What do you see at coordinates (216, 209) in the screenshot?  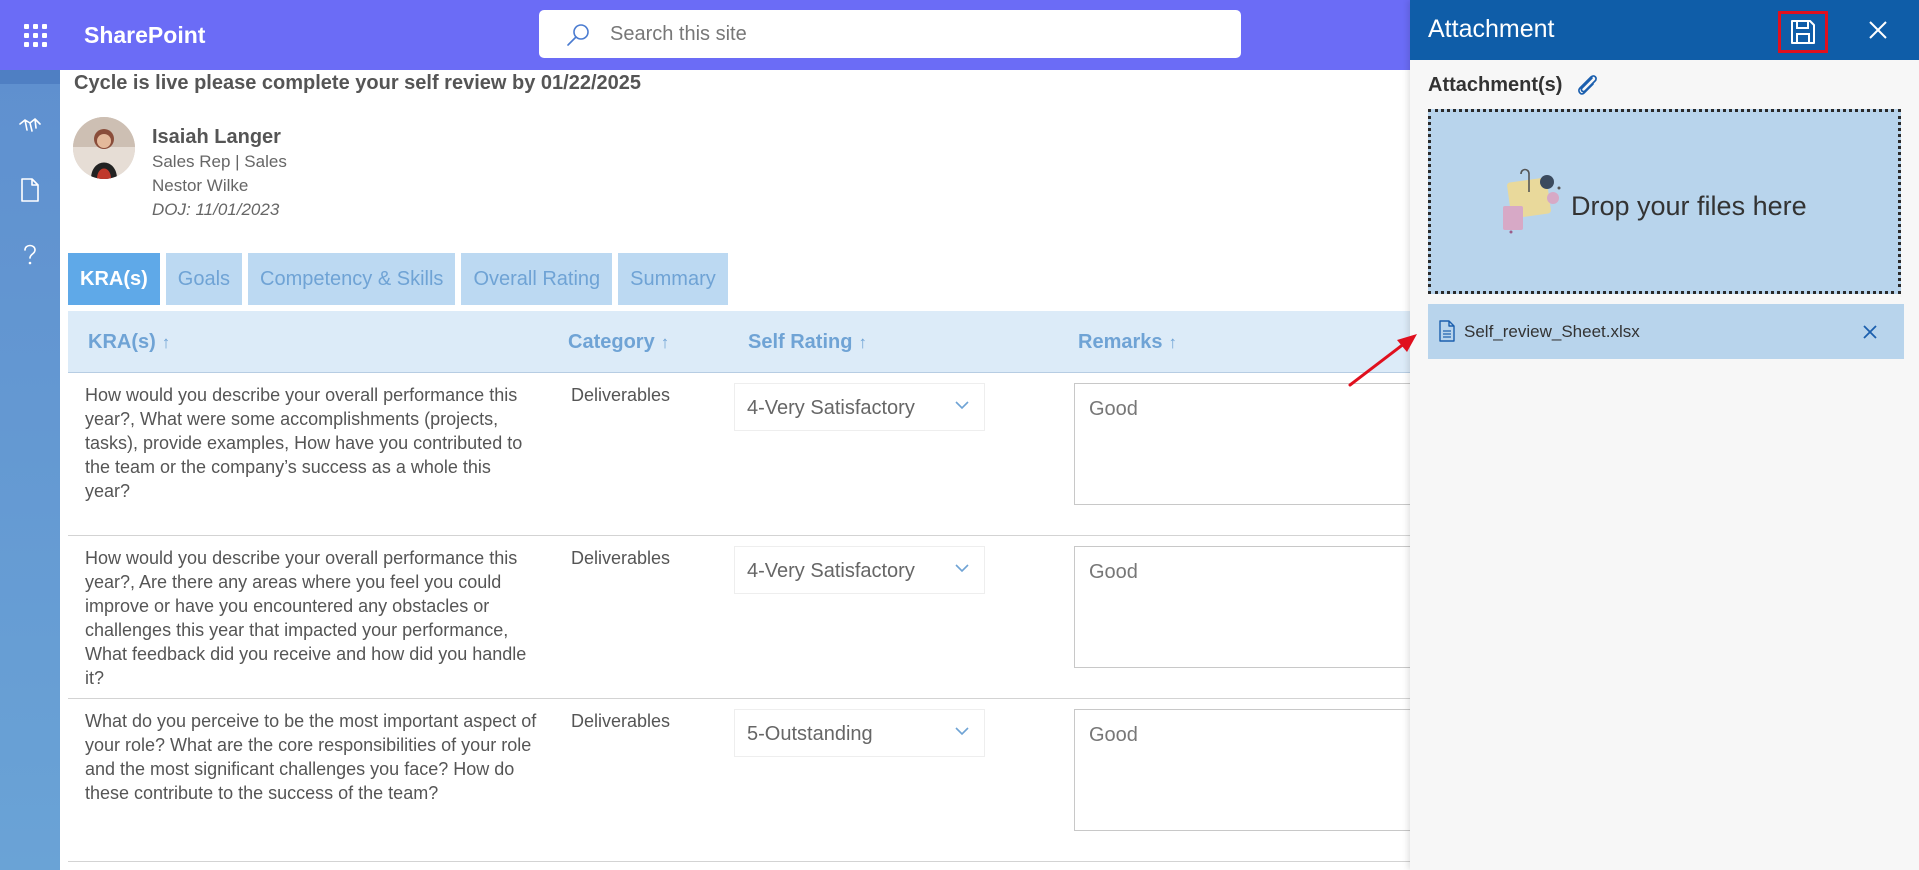 I see `employee-doj: DOJ: 11/01/2023` at bounding box center [216, 209].